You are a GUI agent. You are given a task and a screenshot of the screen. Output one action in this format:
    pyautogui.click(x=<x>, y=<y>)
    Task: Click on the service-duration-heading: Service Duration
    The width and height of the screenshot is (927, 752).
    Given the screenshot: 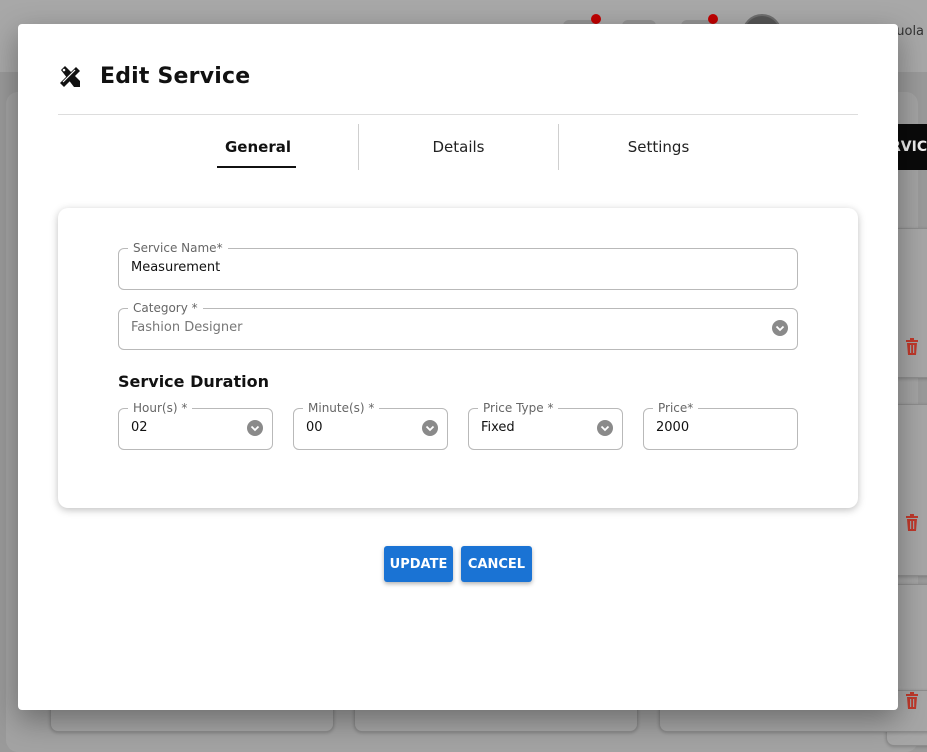 What is the action you would take?
    pyautogui.click(x=193, y=381)
    